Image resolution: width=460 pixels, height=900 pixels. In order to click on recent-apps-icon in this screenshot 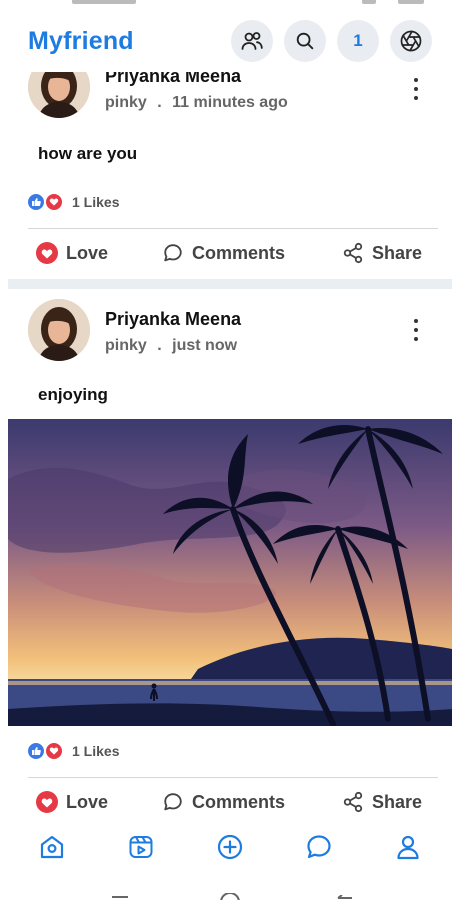, I will do `click(120, 897)`.